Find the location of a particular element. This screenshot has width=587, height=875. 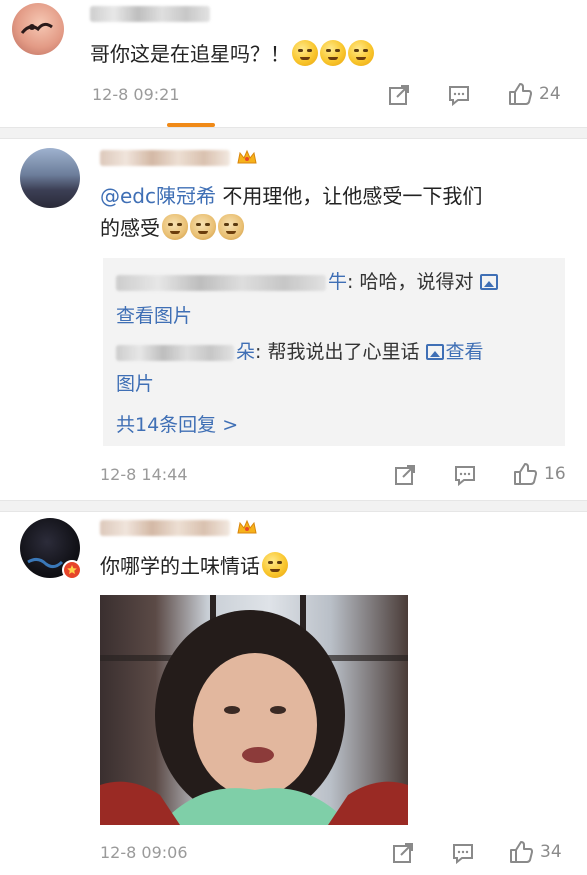

view-image-text: 查看图片 is located at coordinates (154, 316).